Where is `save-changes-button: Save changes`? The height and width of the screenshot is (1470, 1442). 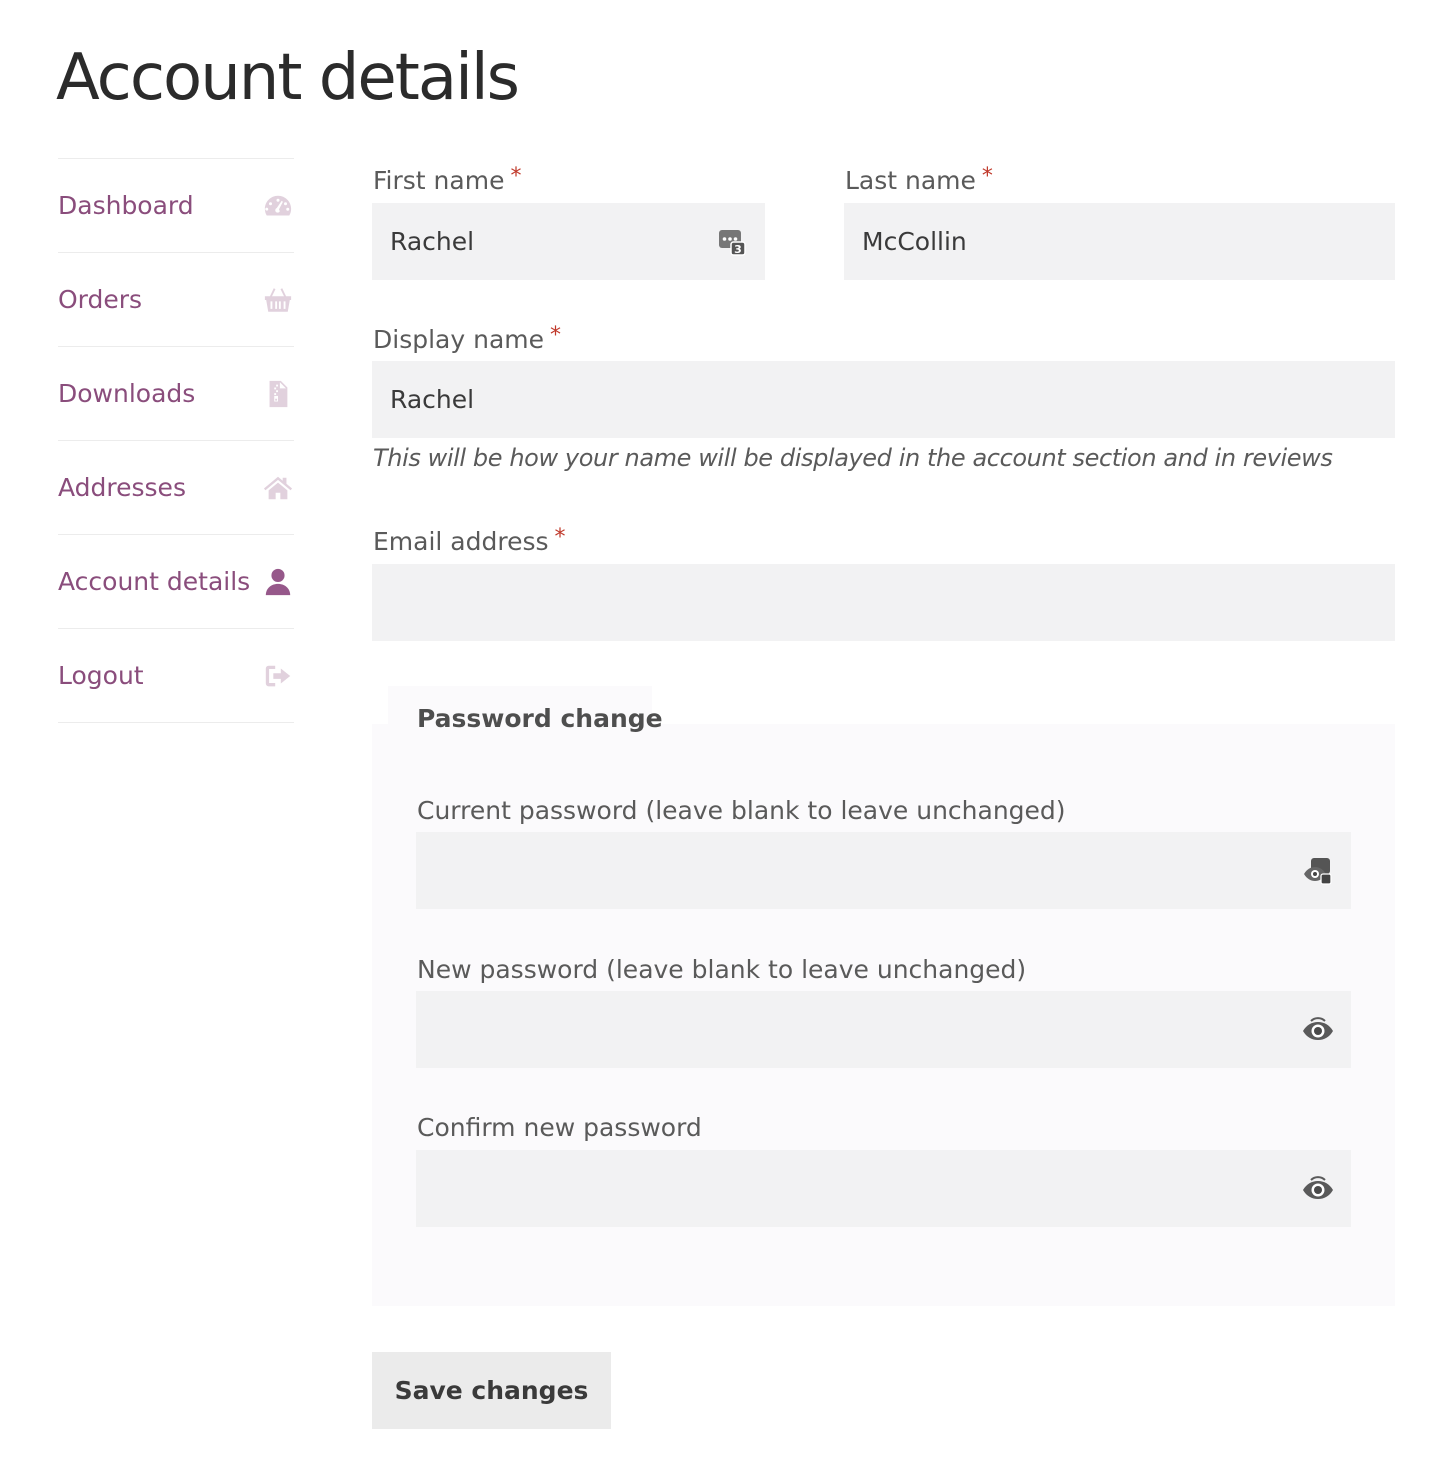 save-changes-button: Save changes is located at coordinates (491, 1390).